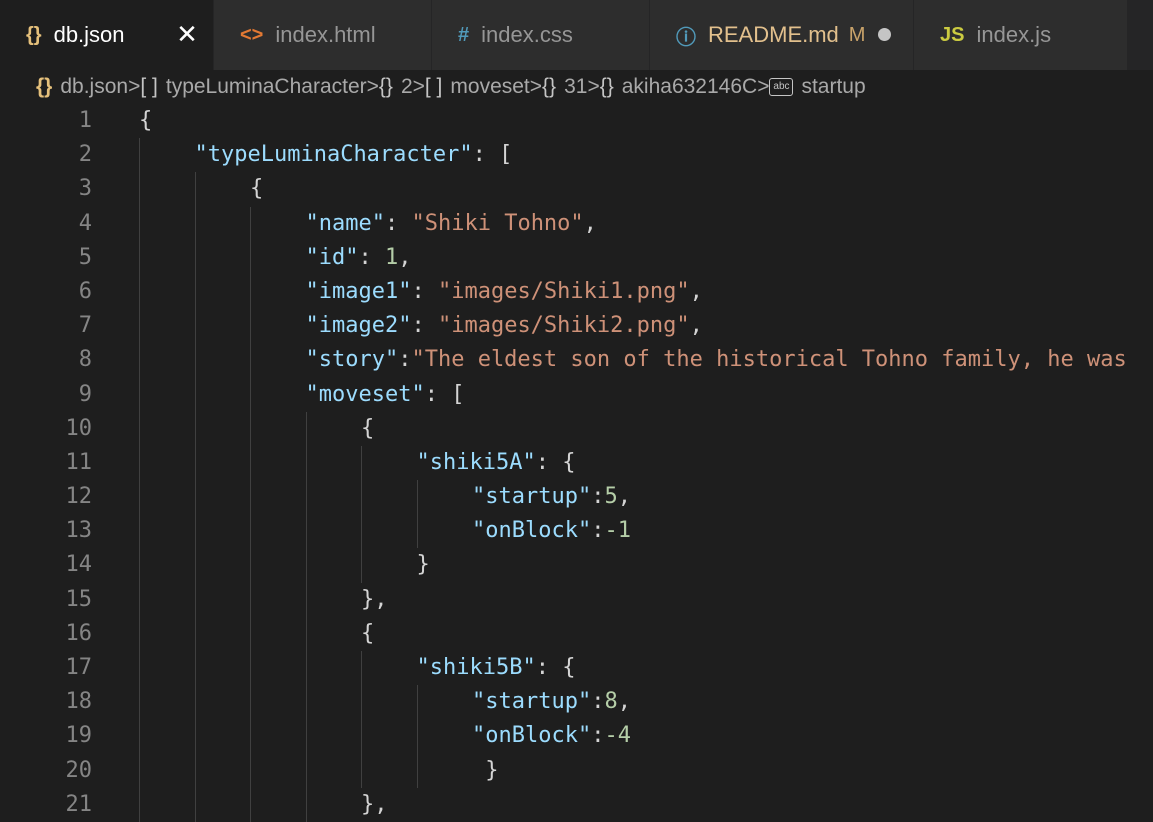  Describe the element at coordinates (576, 531) in the screenshot. I see `code-line: 13 "onBlock":-1` at that location.